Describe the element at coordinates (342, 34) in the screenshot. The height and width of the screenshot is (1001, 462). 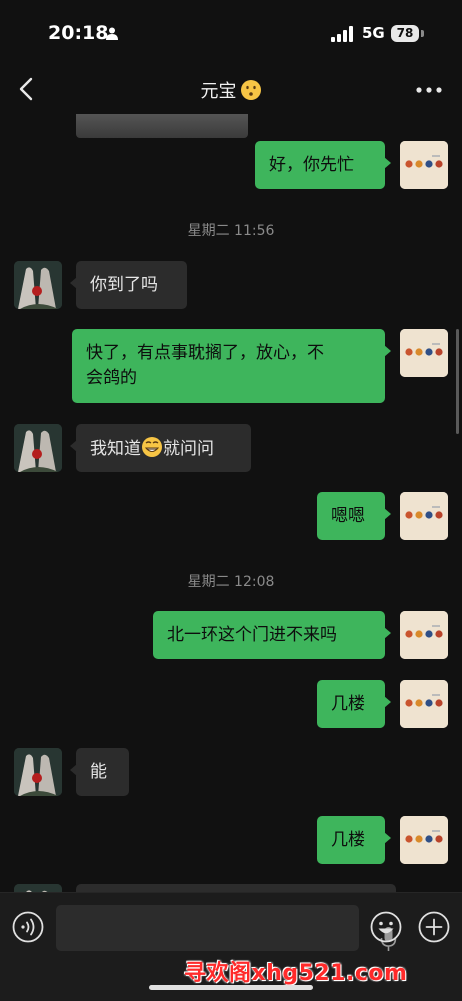
I see `signal-icon` at that location.